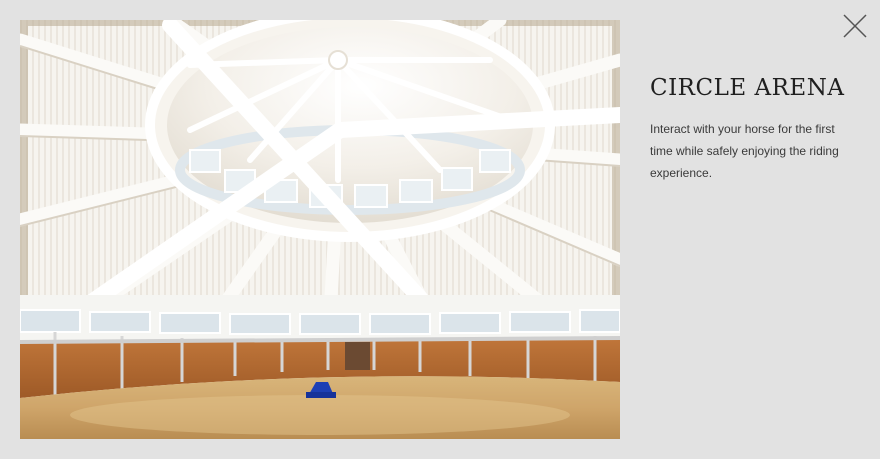  I want to click on close-icon, so click(855, 26).